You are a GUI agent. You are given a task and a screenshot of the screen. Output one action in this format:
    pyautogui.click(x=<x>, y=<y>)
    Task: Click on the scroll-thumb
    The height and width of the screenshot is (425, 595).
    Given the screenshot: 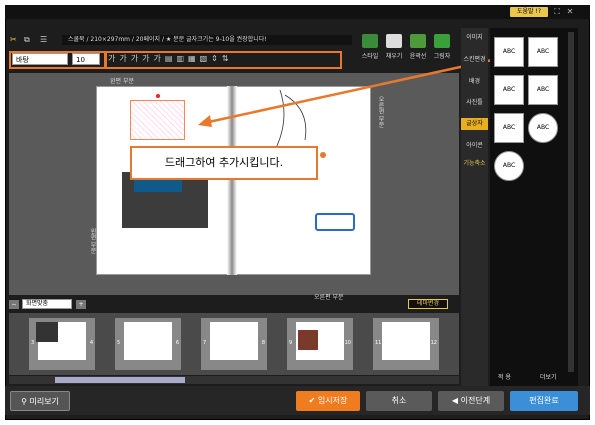 What is the action you would take?
    pyautogui.click(x=120, y=380)
    